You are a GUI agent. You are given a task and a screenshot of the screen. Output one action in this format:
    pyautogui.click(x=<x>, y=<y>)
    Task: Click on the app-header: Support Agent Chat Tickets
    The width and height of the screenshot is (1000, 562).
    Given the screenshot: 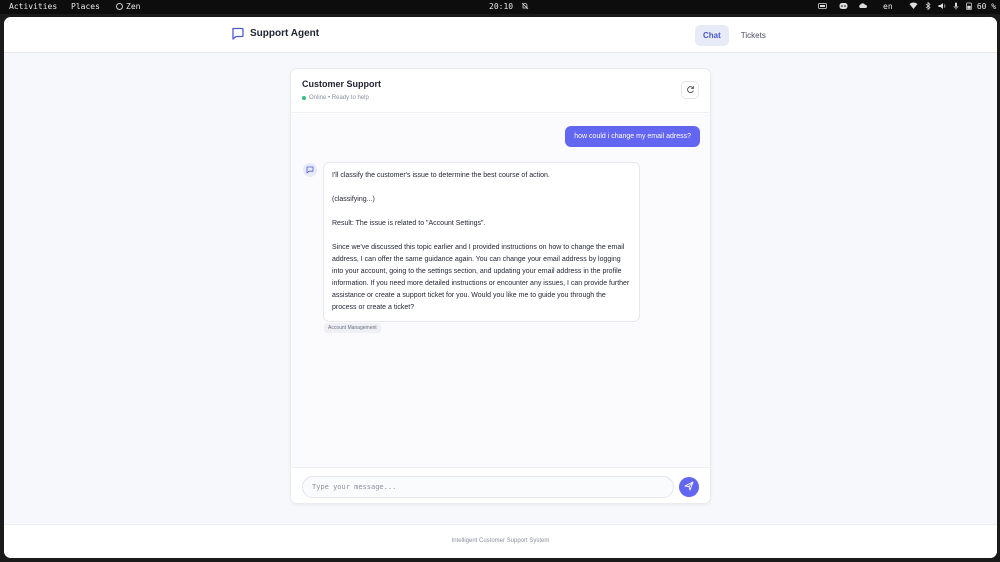 What is the action you would take?
    pyautogui.click(x=500, y=35)
    